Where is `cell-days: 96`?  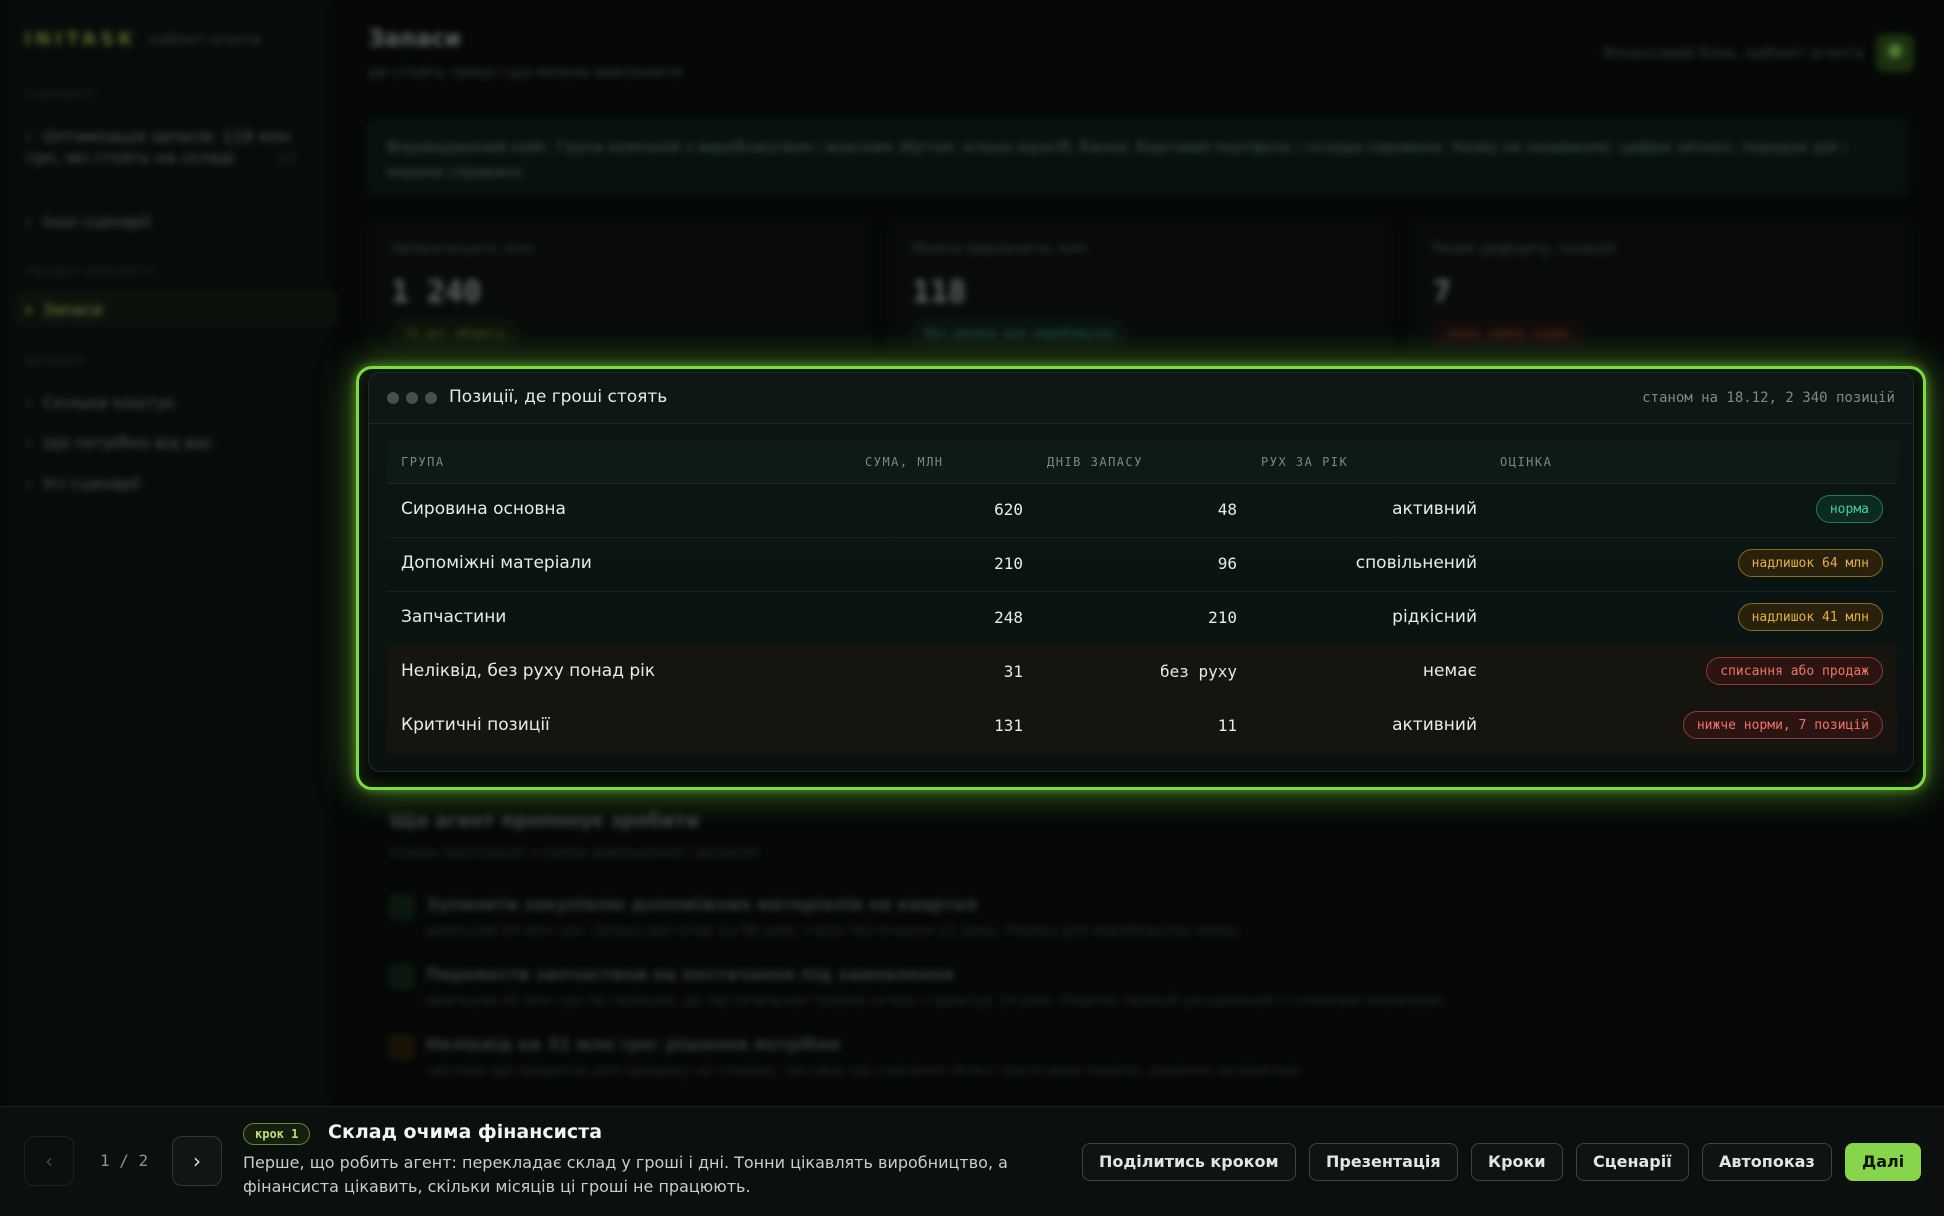
cell-days: 96 is located at coordinates (1227, 563).